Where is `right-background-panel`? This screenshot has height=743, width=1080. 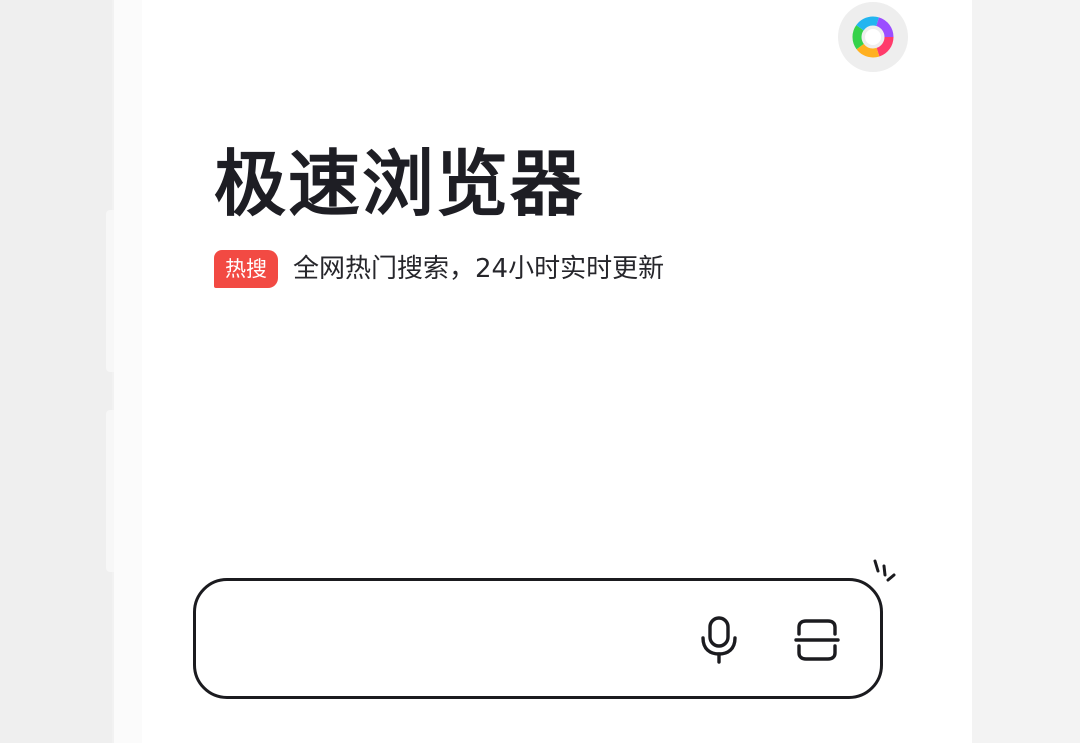 right-background-panel is located at coordinates (1026, 371).